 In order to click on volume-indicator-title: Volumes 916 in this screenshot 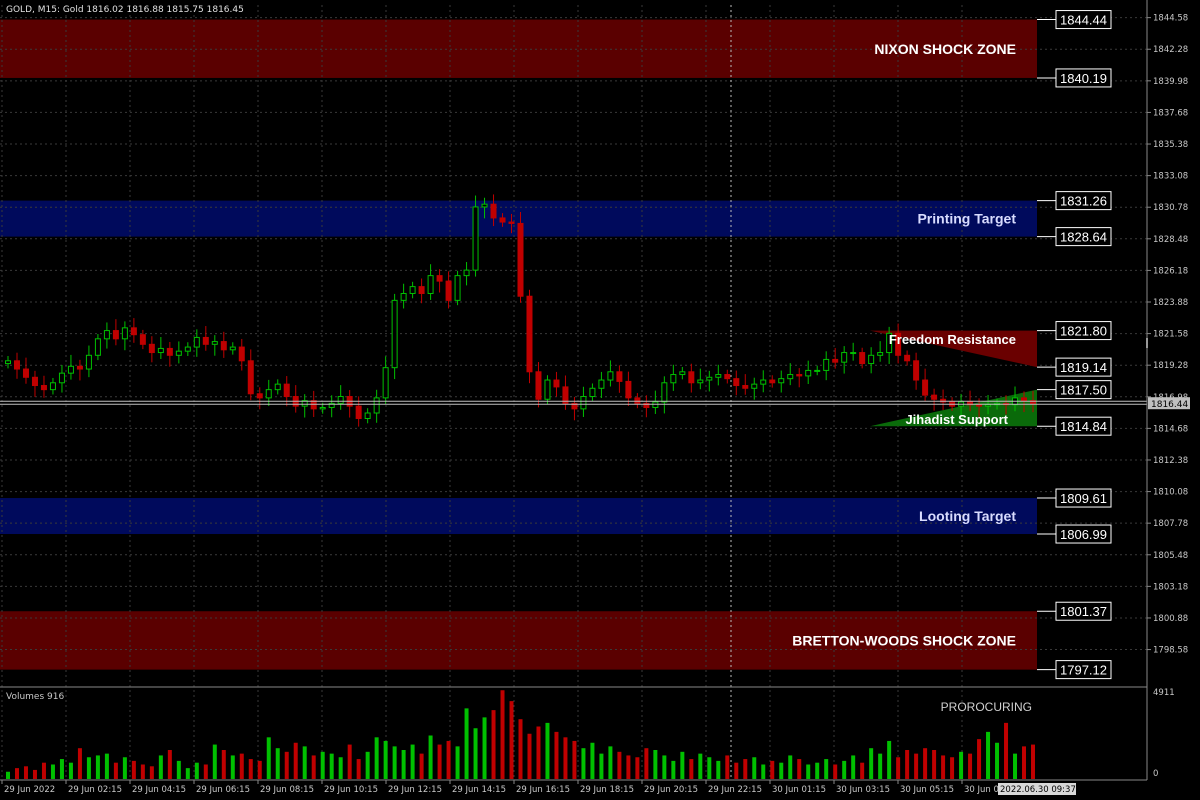, I will do `click(35, 697)`.